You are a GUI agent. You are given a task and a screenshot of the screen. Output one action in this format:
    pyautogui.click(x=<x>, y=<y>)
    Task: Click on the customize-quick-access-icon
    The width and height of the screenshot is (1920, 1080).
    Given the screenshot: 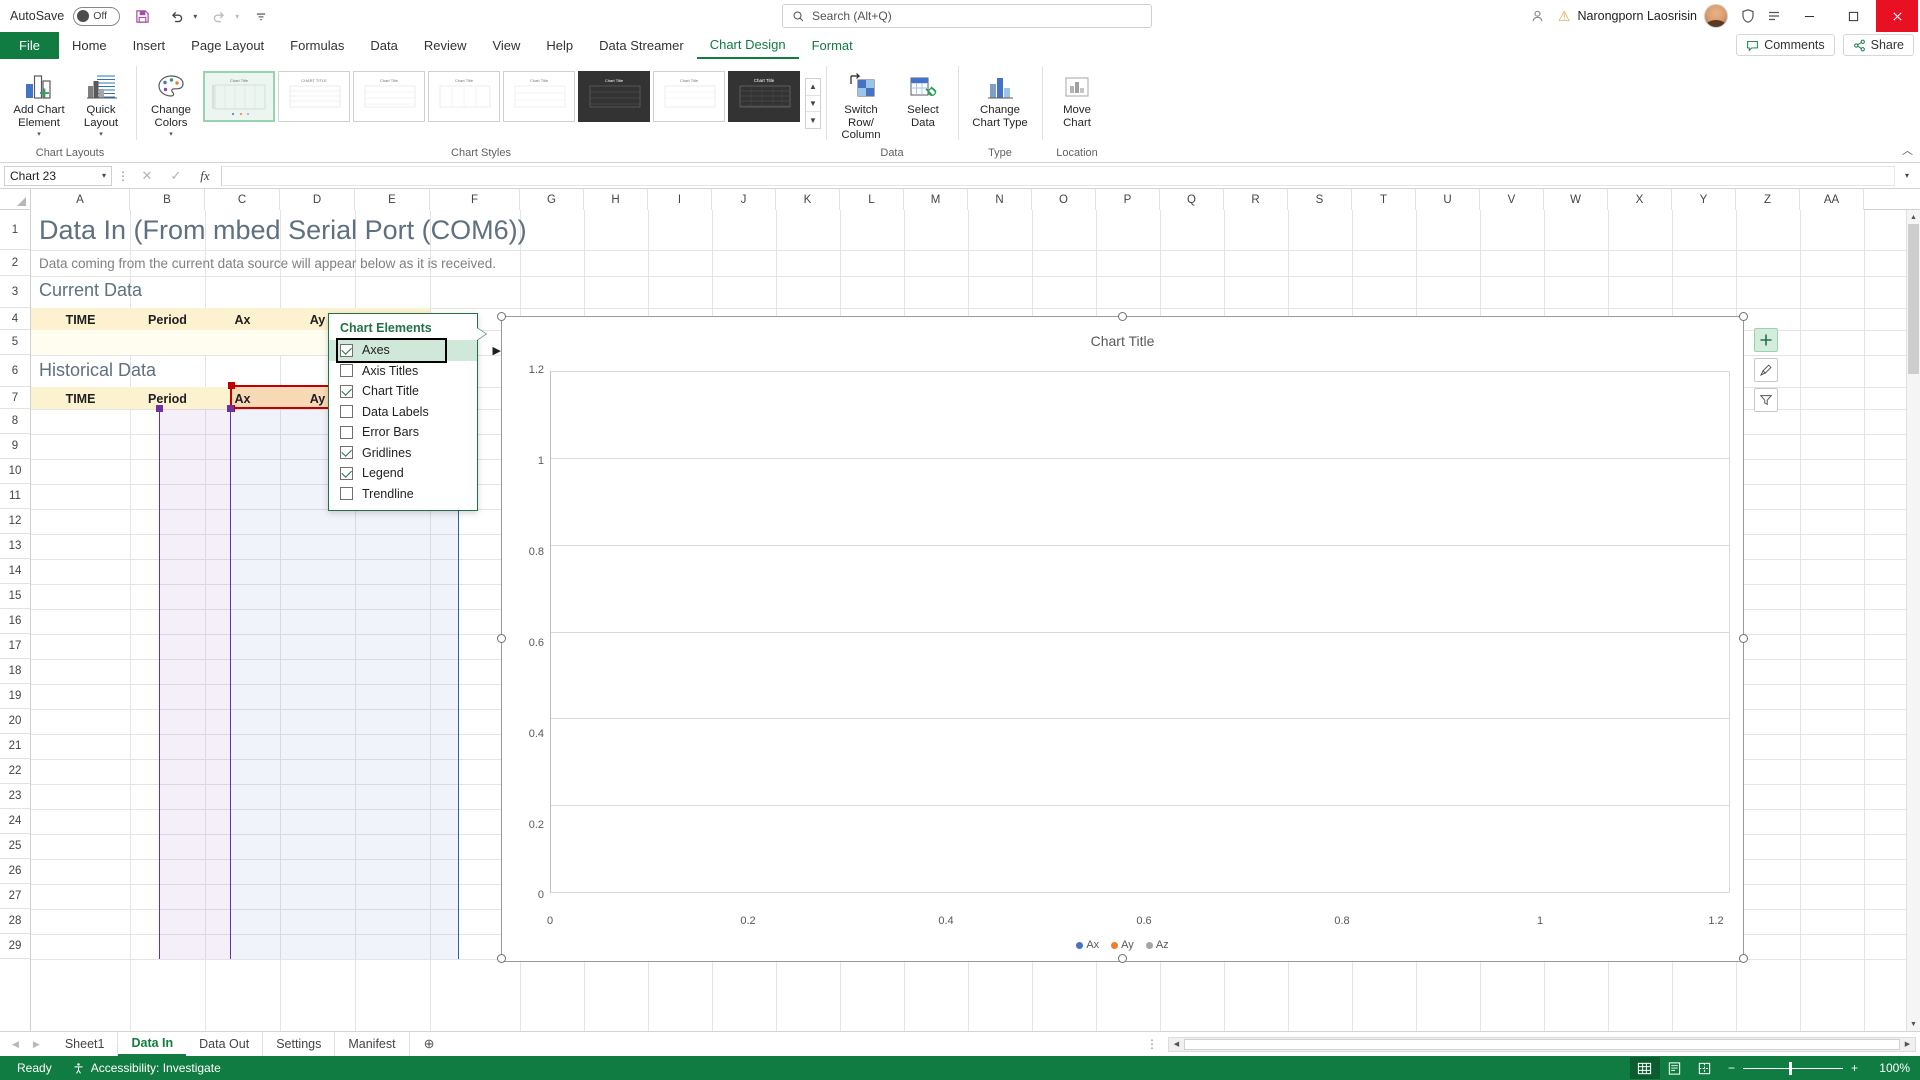 What is the action you would take?
    pyautogui.click(x=261, y=16)
    